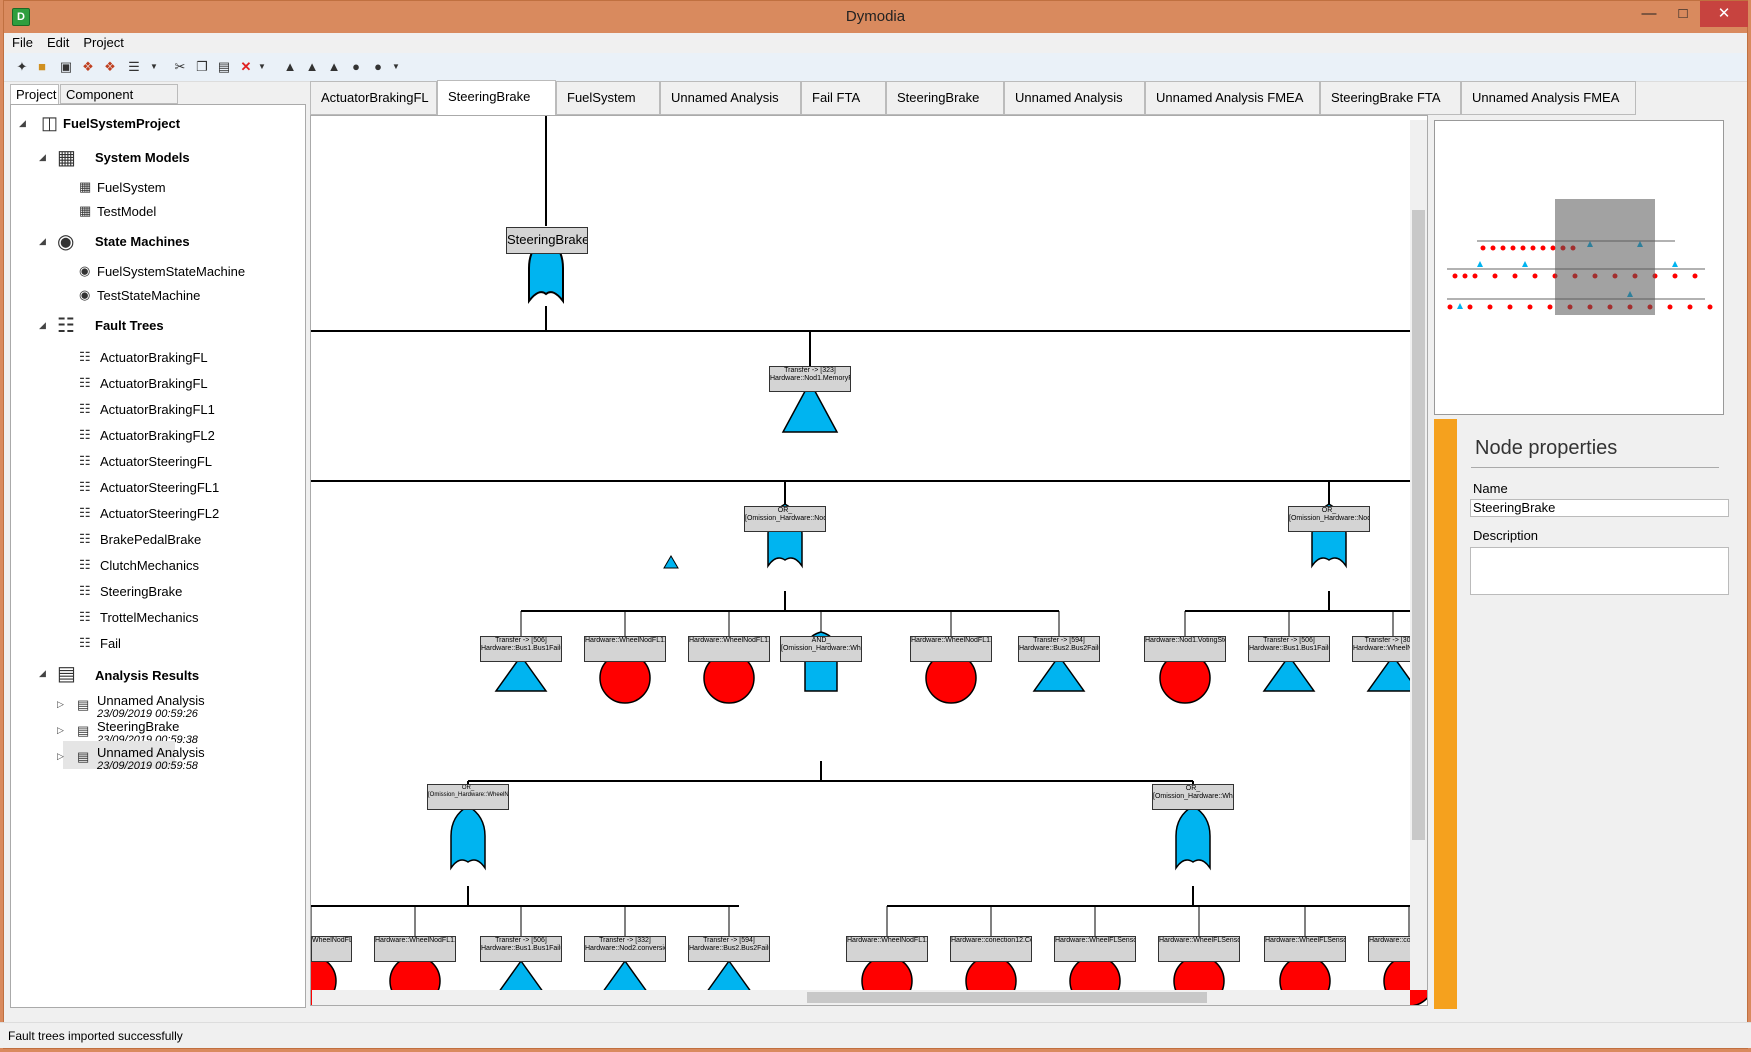 The height and width of the screenshot is (1052, 1751). Describe the element at coordinates (149, 565) in the screenshot. I see `tree-item: ClutchMechanics` at that location.